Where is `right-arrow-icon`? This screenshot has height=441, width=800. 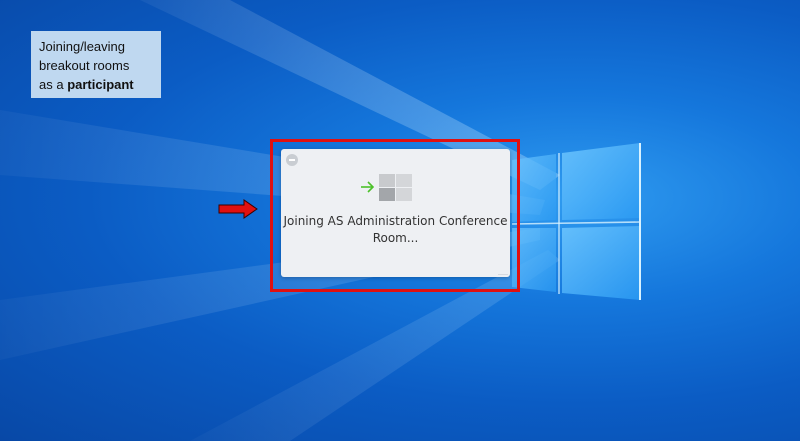
right-arrow-icon is located at coordinates (238, 209).